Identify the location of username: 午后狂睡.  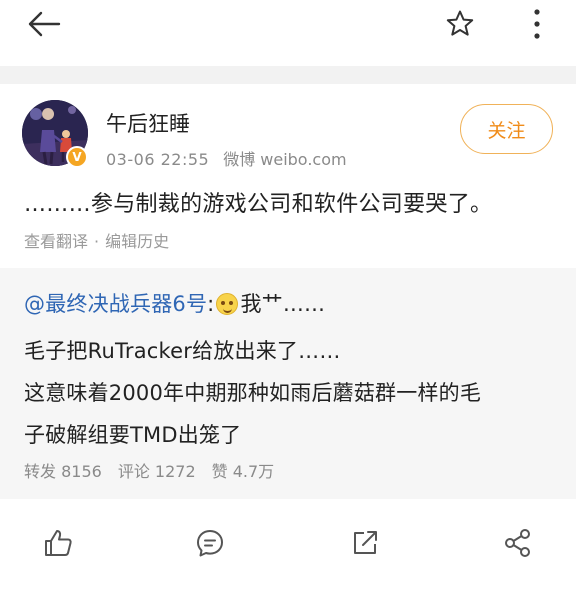
(148, 123).